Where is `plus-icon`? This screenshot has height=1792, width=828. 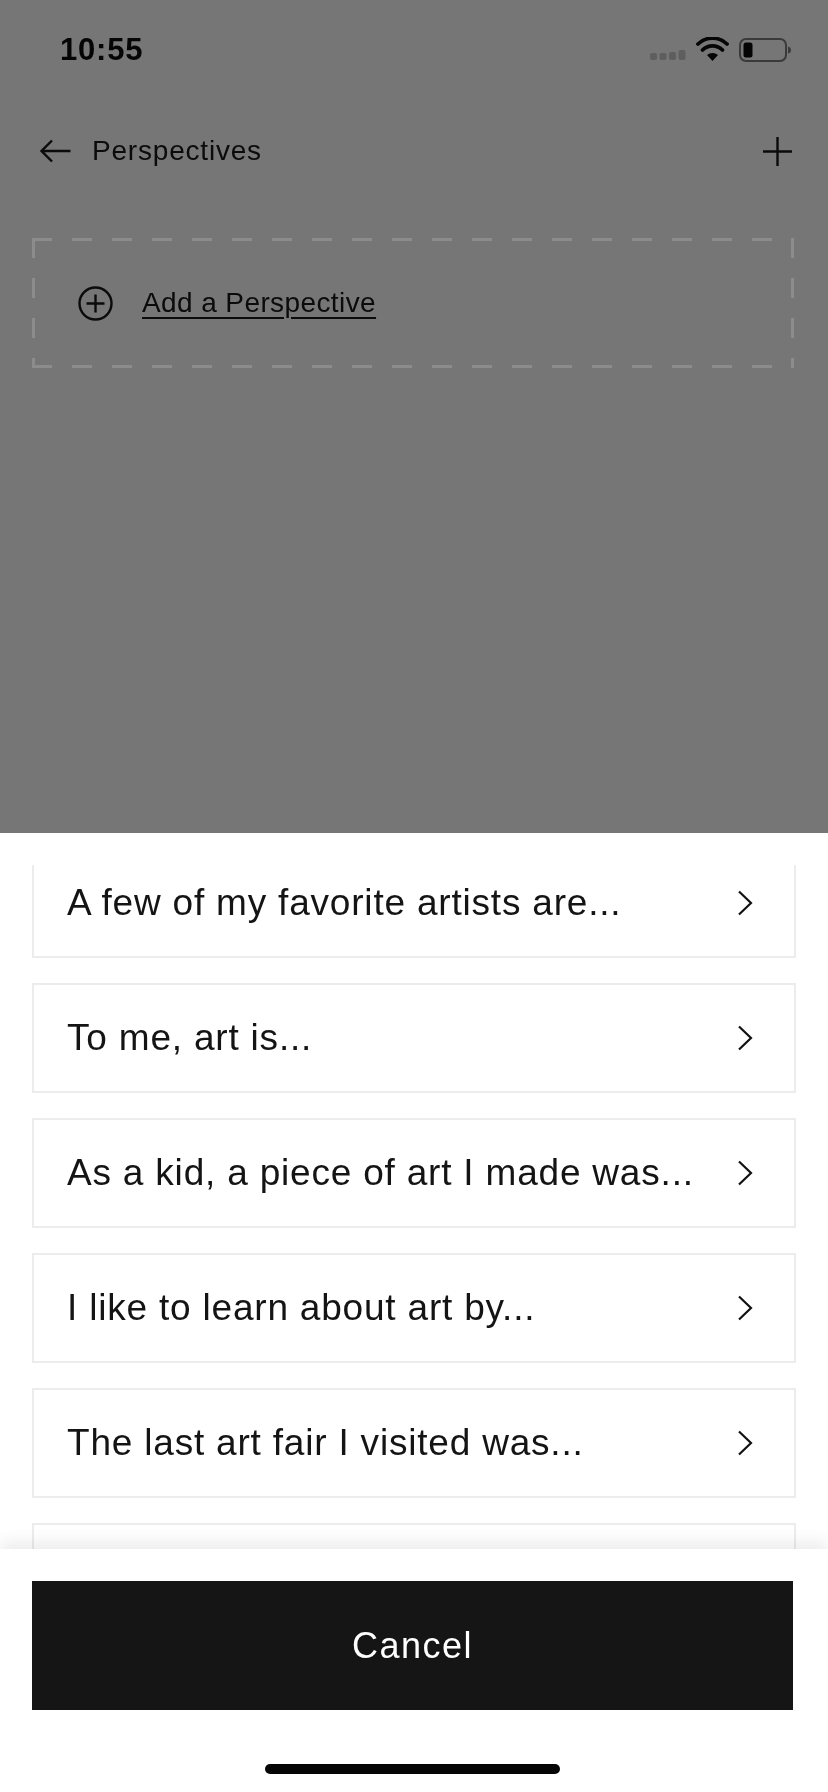 plus-icon is located at coordinates (777, 151).